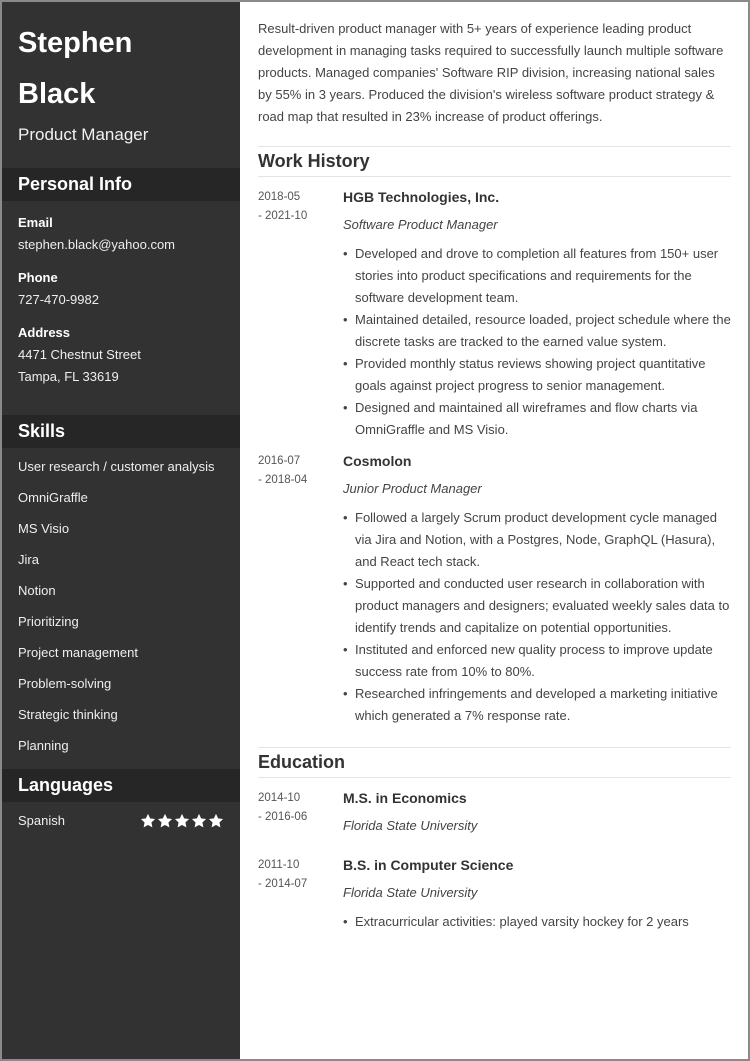 The height and width of the screenshot is (1061, 750). What do you see at coordinates (57, 94) in the screenshot?
I see `last-name: Black` at bounding box center [57, 94].